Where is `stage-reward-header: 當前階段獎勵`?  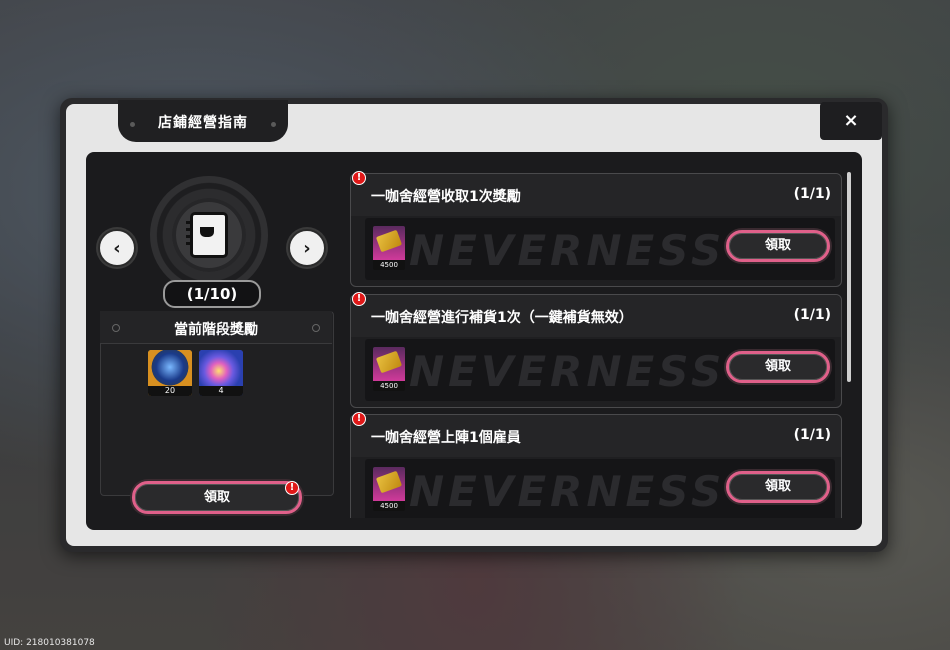
stage-reward-header: 當前階段獎勵 is located at coordinates (216, 327).